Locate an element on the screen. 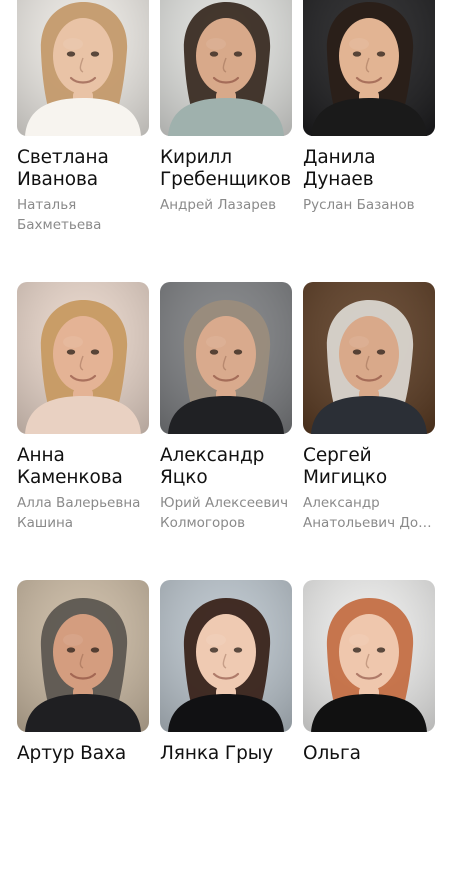  character-name-line: Александр is located at coordinates (341, 503).